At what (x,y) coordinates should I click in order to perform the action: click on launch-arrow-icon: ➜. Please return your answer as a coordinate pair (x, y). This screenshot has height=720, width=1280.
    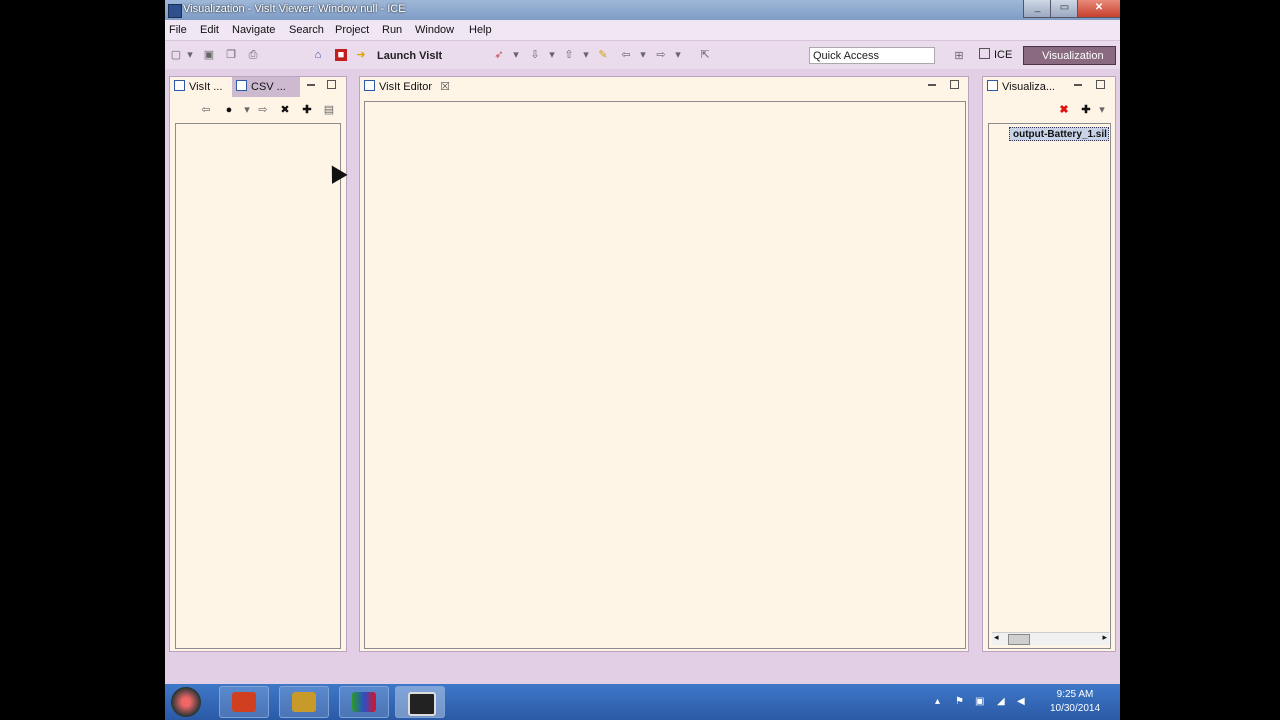
    Looking at the image, I should click on (361, 55).